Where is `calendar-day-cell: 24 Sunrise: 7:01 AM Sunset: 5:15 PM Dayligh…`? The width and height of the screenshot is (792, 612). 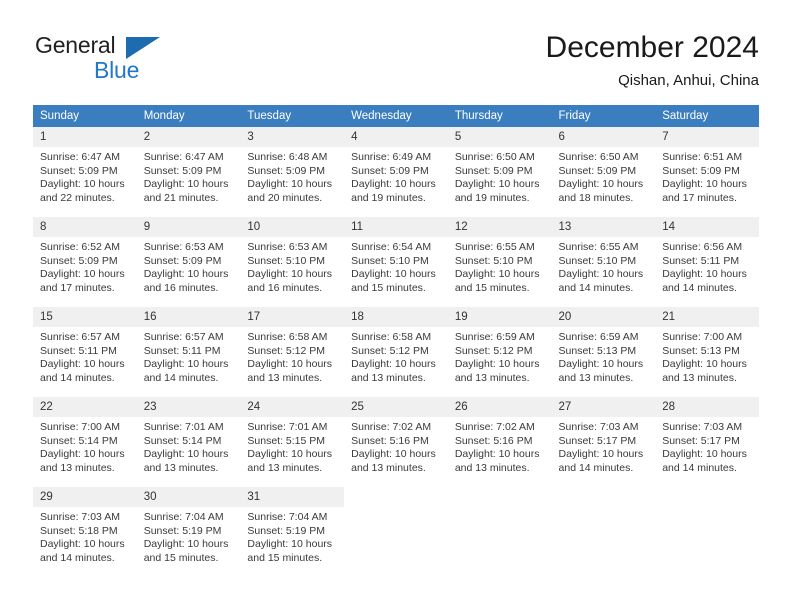 calendar-day-cell: 24 Sunrise: 7:01 AM Sunset: 5:15 PM Dayligh… is located at coordinates (292, 437).